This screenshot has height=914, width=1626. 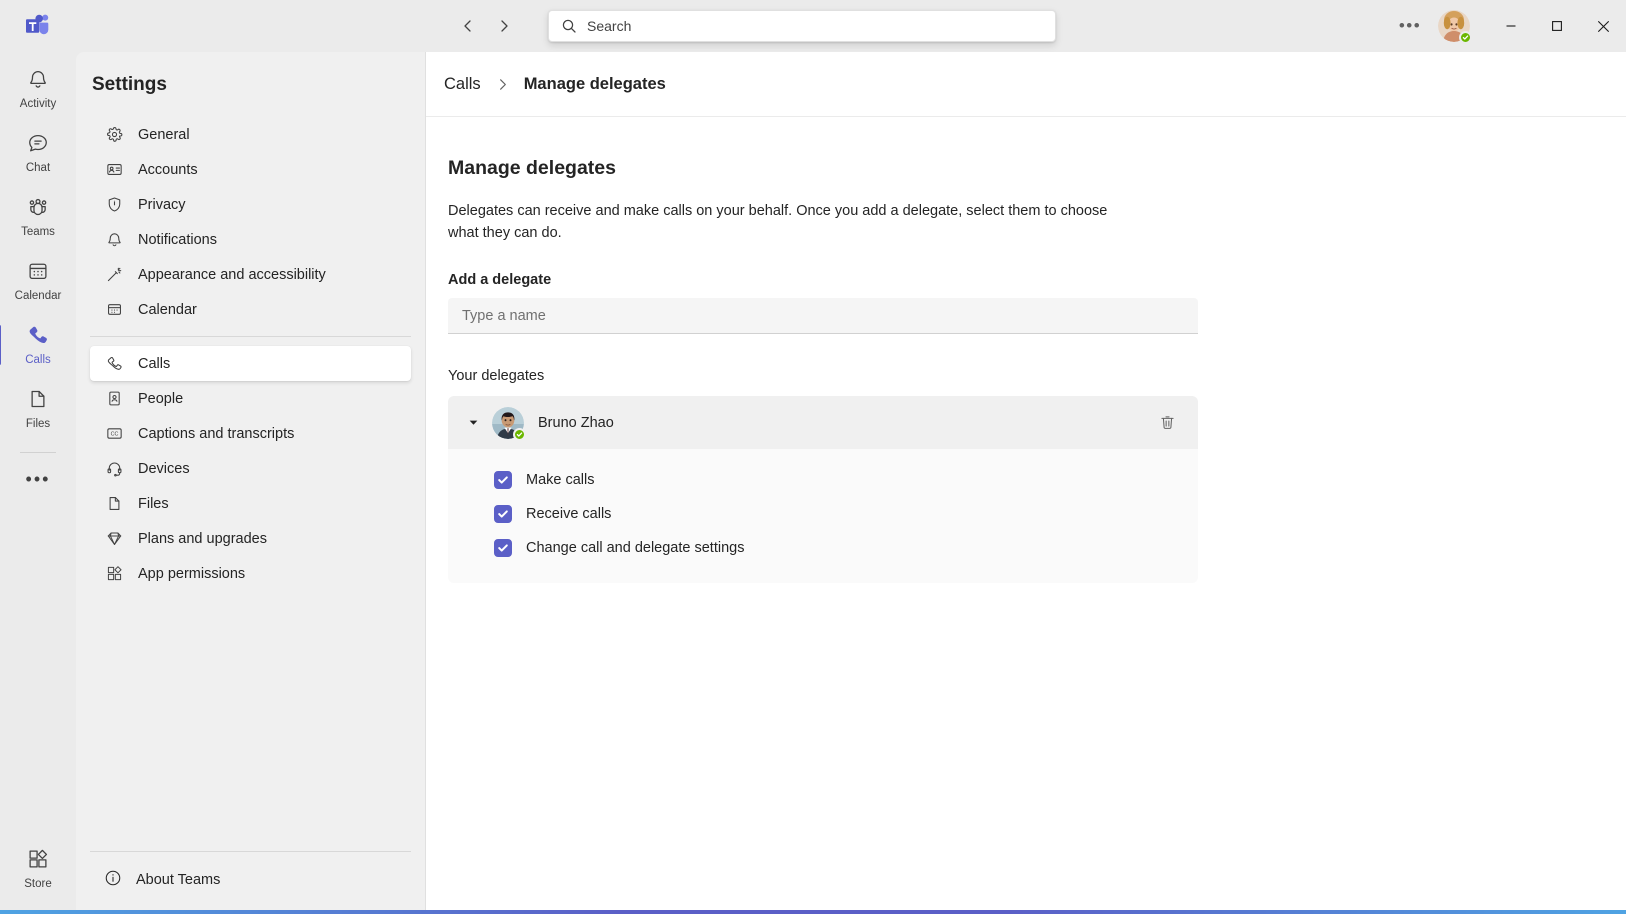 What do you see at coordinates (177, 239) in the screenshot?
I see `settings-item-label: Notifications` at bounding box center [177, 239].